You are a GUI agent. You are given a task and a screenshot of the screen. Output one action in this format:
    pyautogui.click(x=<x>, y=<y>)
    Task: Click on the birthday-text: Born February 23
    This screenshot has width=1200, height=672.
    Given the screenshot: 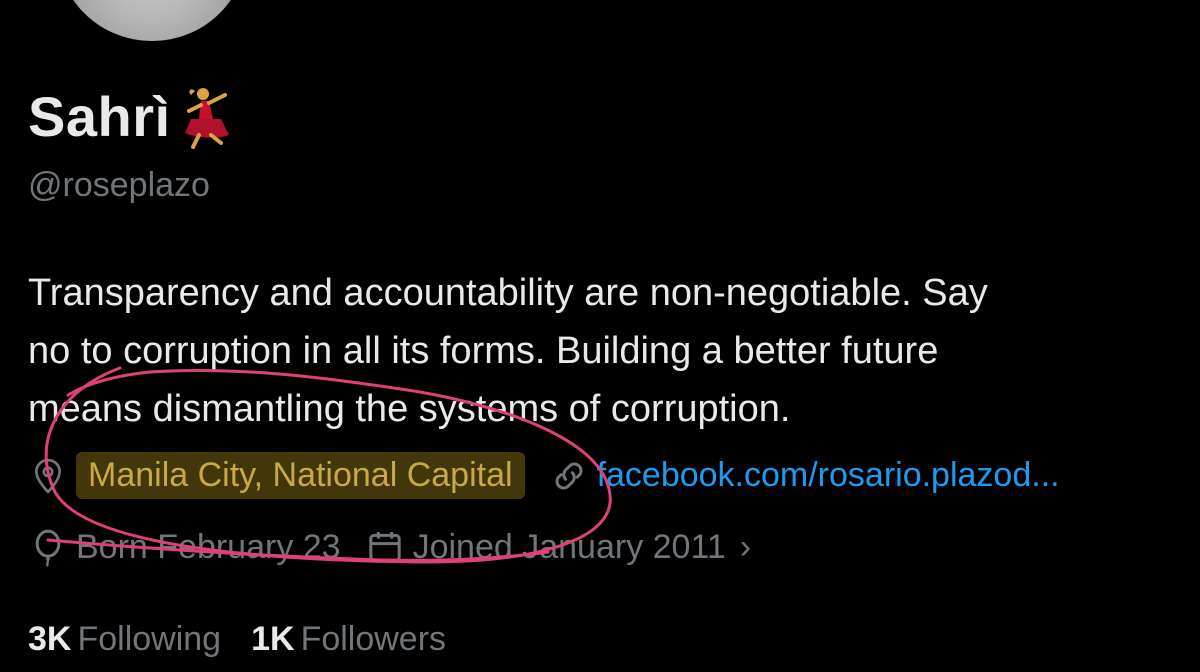 What is the action you would take?
    pyautogui.click(x=208, y=546)
    